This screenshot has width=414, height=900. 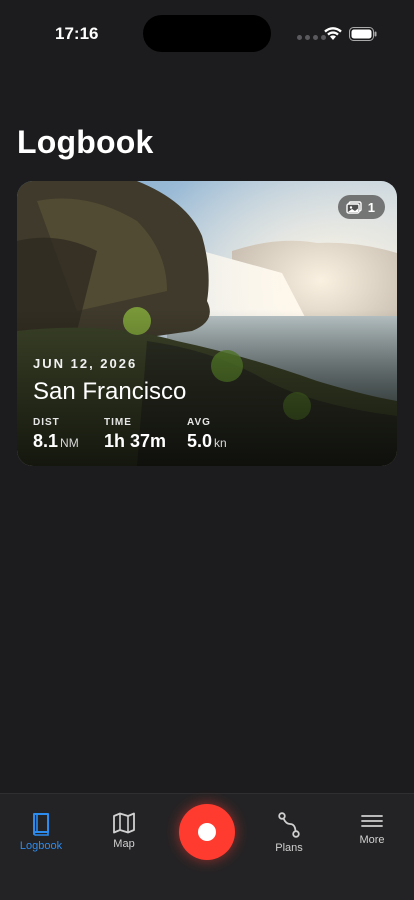 I want to click on status-bar: 17:16, so click(x=207, y=30).